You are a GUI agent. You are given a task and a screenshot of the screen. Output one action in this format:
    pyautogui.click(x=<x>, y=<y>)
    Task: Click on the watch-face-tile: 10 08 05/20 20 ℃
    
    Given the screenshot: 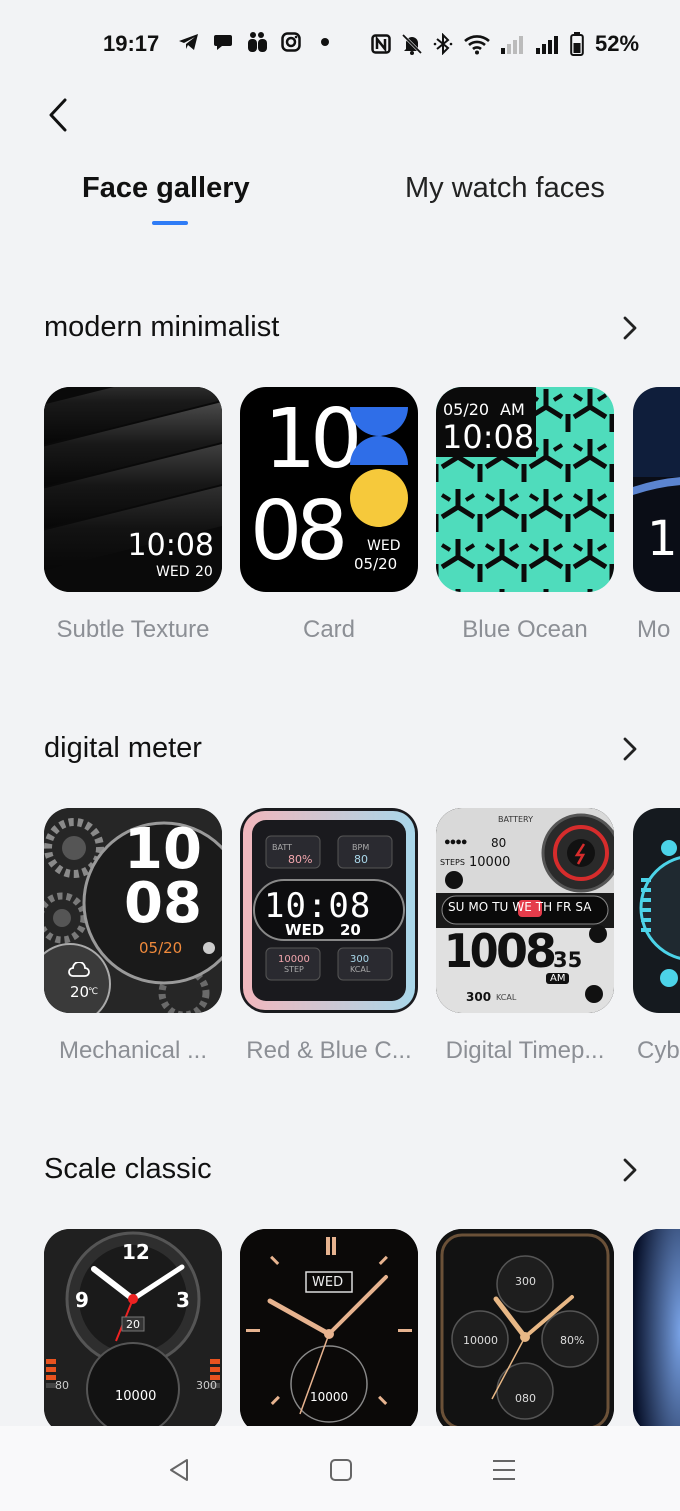 What is the action you would take?
    pyautogui.click(x=133, y=910)
    